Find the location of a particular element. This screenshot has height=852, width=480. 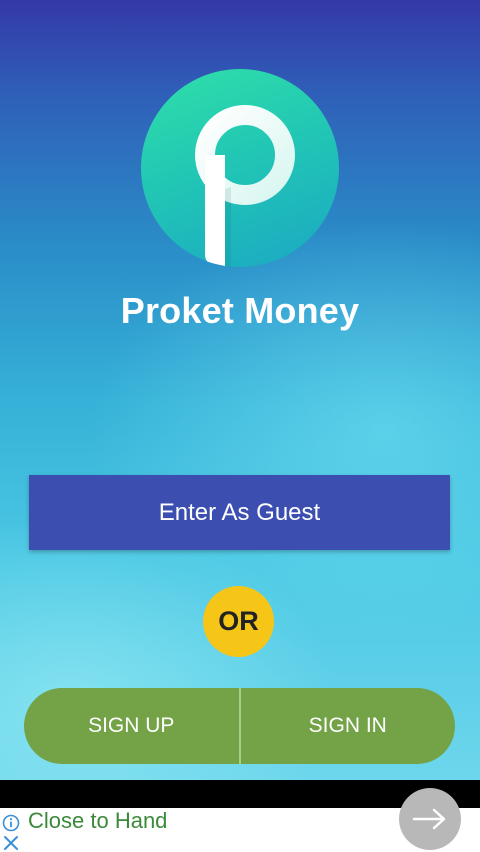

enter-as-guest-label: Enter As Guest is located at coordinates (239, 512).